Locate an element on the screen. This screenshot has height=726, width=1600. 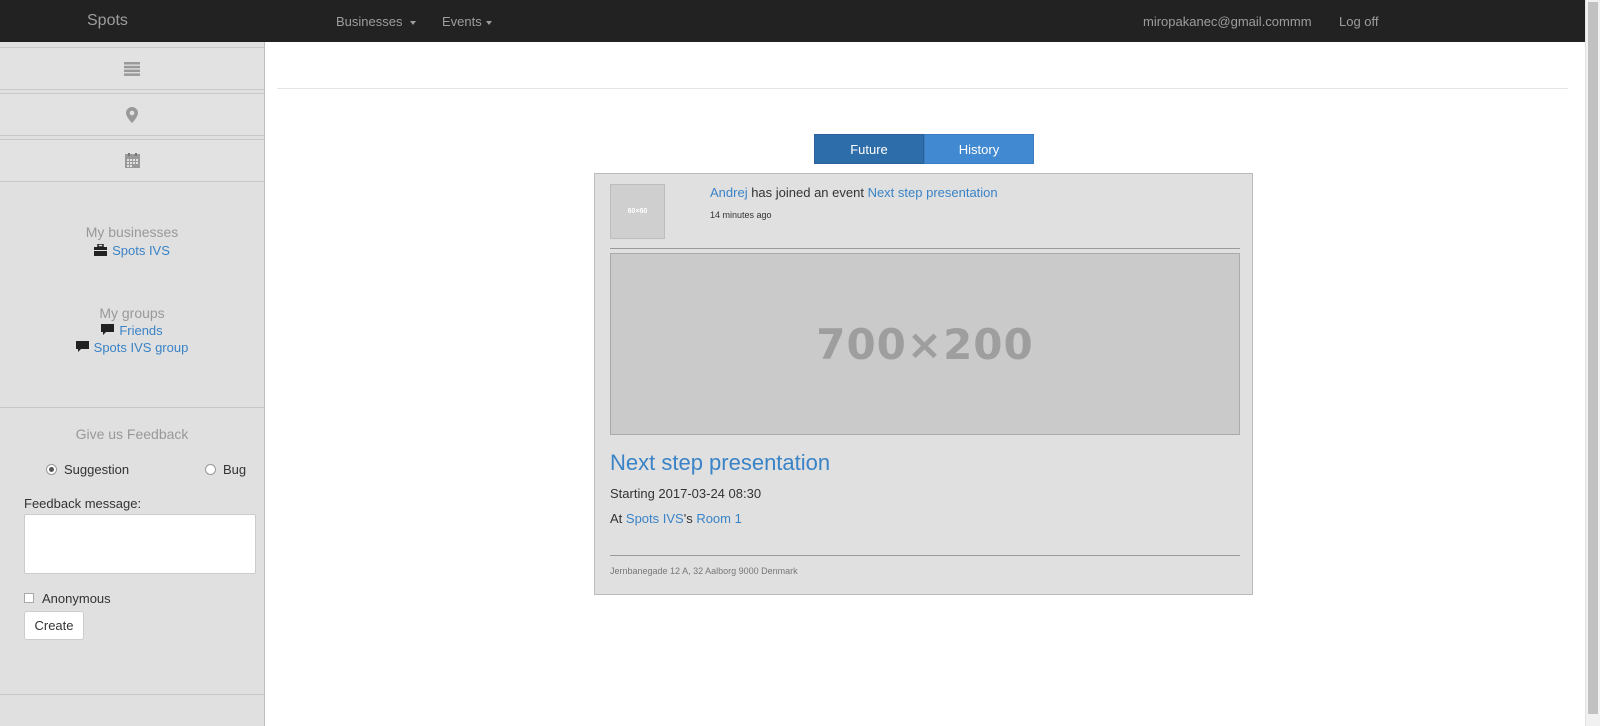
business-link-spots-ivs: Spots IVS is located at coordinates (141, 250).